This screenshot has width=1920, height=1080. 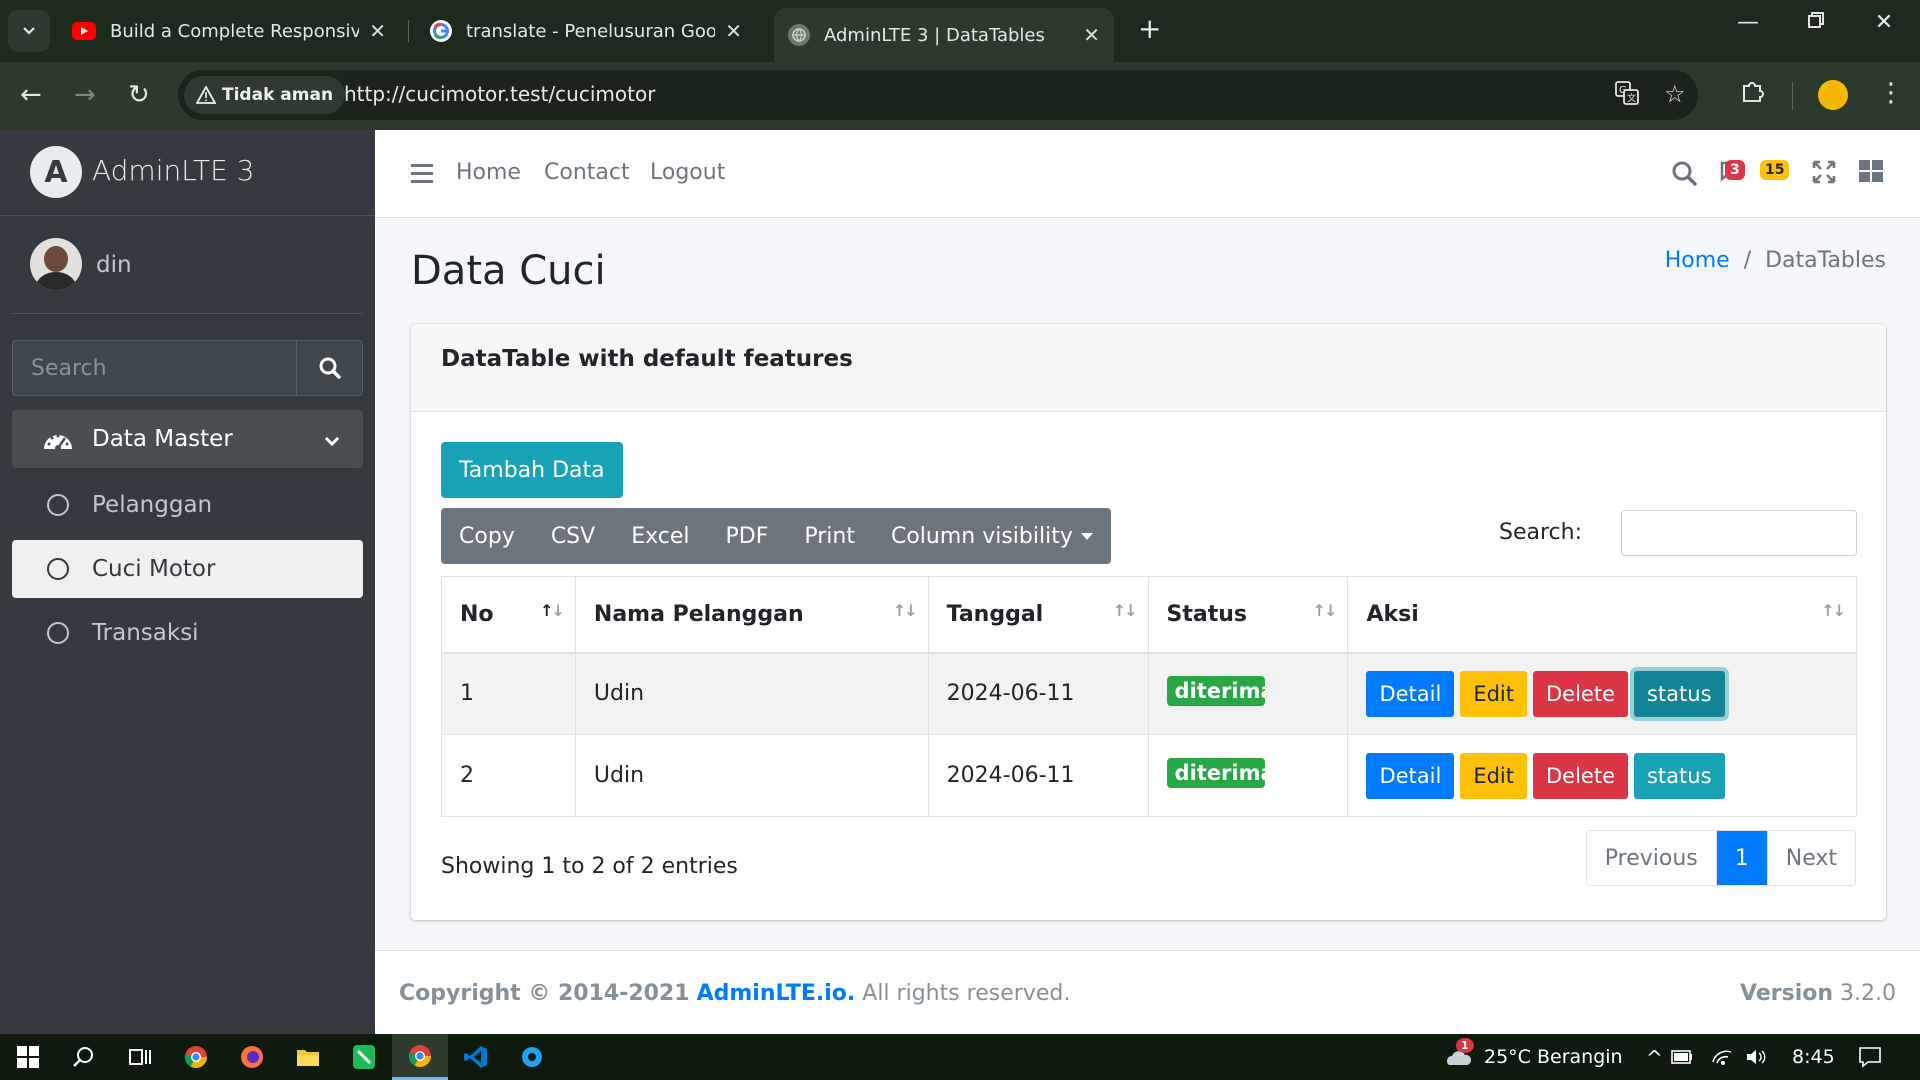 I want to click on windows-start-icon, so click(x=28, y=1057).